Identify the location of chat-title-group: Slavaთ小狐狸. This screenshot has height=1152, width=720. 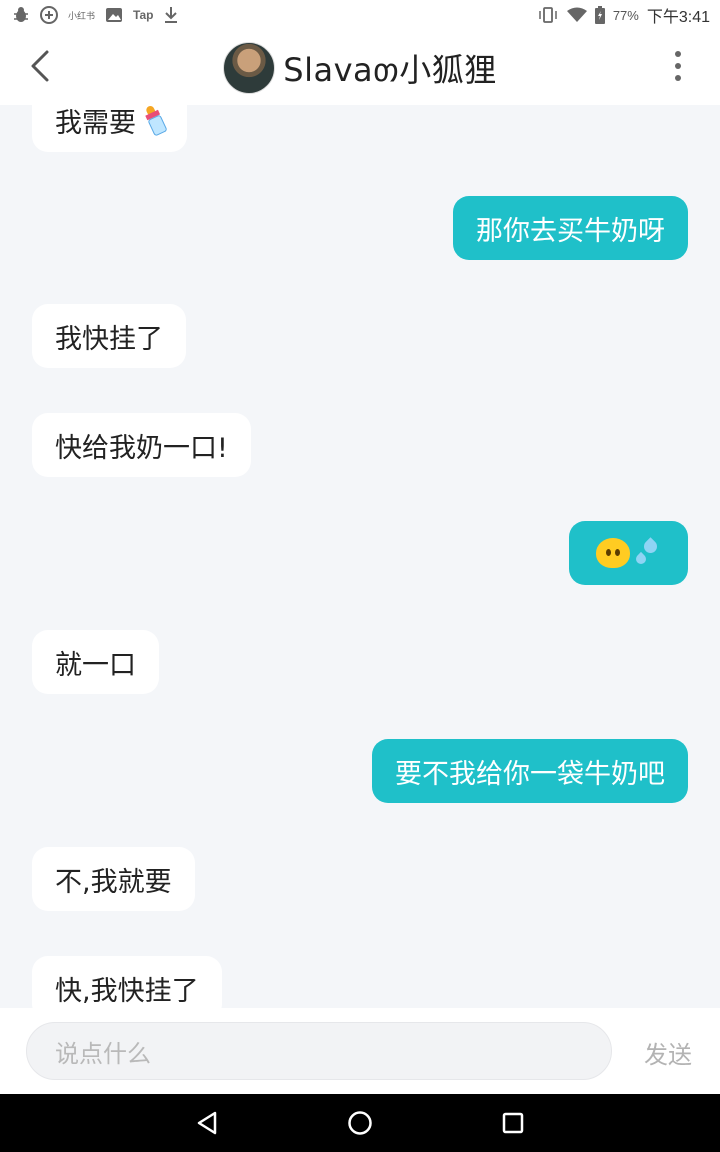
(360, 67).